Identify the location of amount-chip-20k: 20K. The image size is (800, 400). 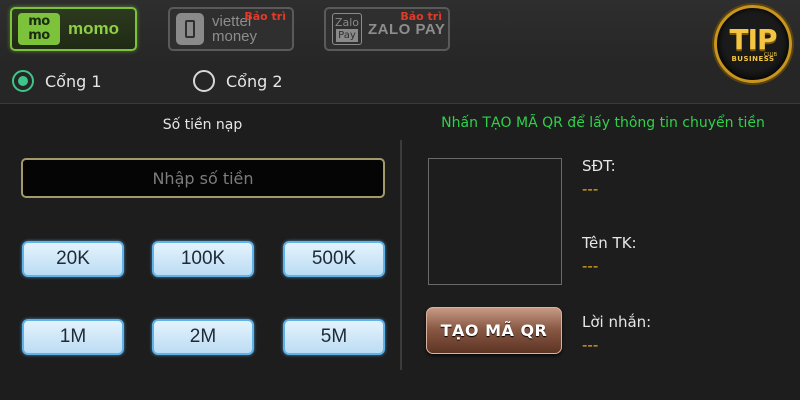
(73, 259).